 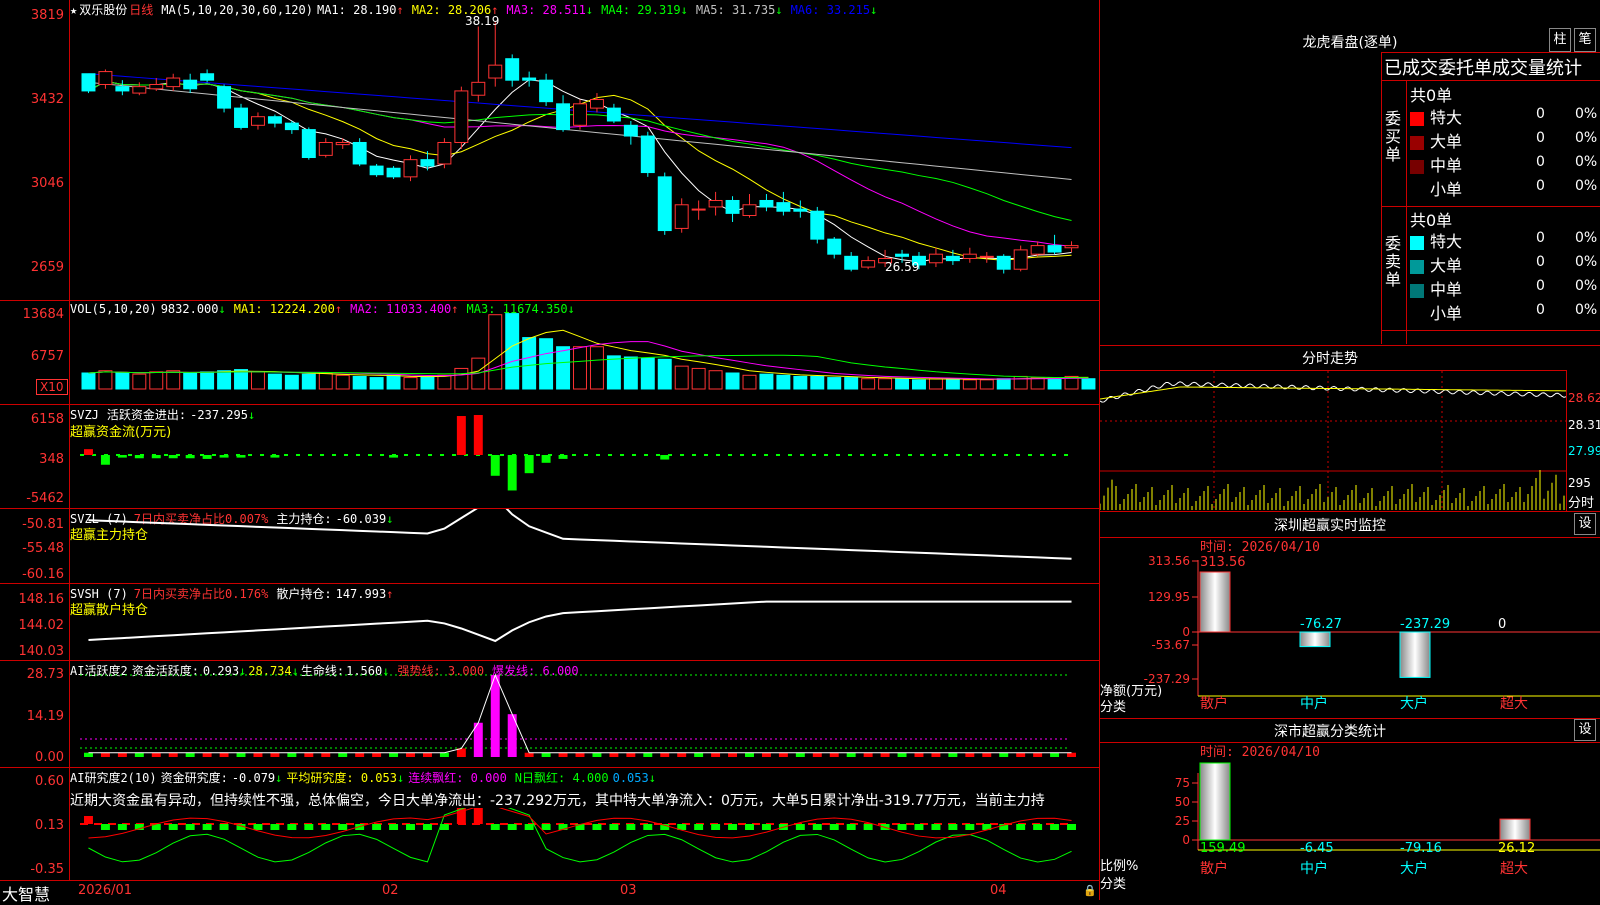 What do you see at coordinates (1436, 188) in the screenshot?
I see `order-row-小单: 小单` at bounding box center [1436, 188].